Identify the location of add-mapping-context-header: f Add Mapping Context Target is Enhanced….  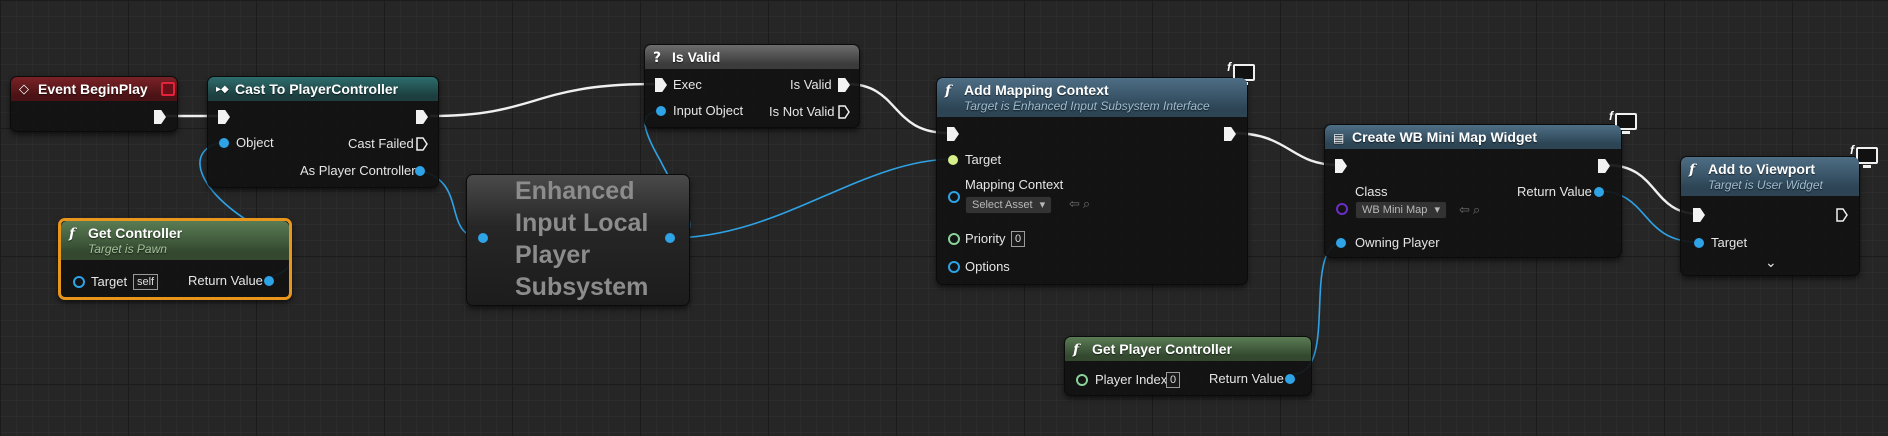
(1092, 97).